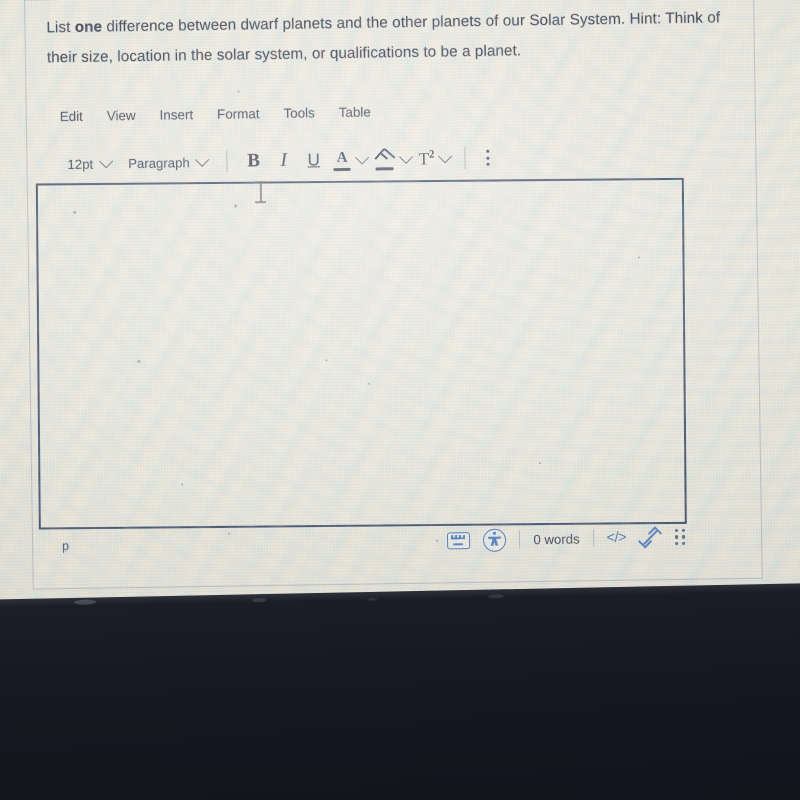  What do you see at coordinates (177, 114) in the screenshot?
I see `menu-item-insert: Insert` at bounding box center [177, 114].